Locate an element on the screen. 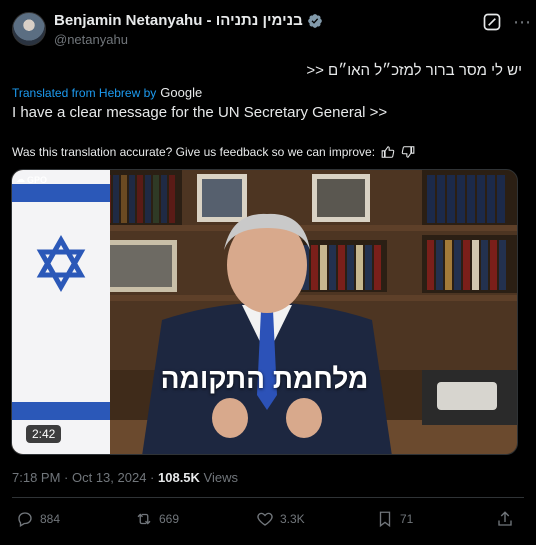 The height and width of the screenshot is (545, 536). tweet-date: Oct 13, 2024 is located at coordinates (109, 477).